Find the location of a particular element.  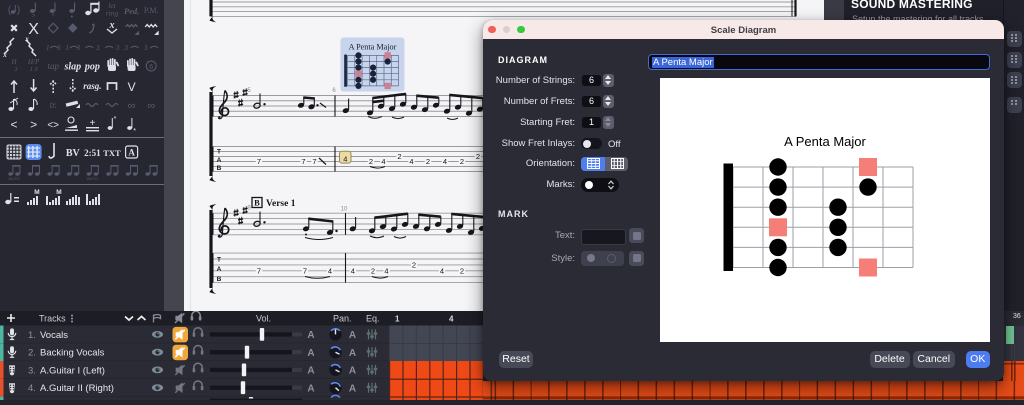

svg-text: Pan. is located at coordinates (342, 319).